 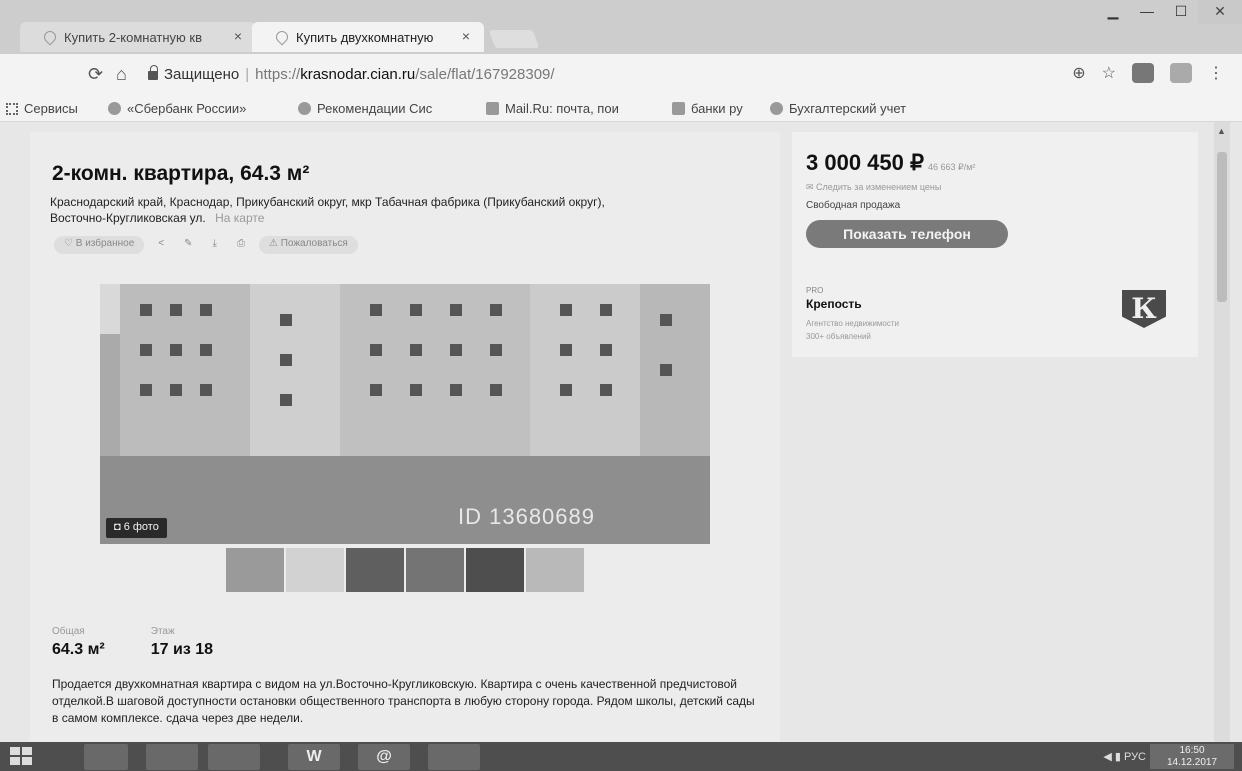 What do you see at coordinates (514, 39) in the screenshot?
I see `new-tab-button` at bounding box center [514, 39].